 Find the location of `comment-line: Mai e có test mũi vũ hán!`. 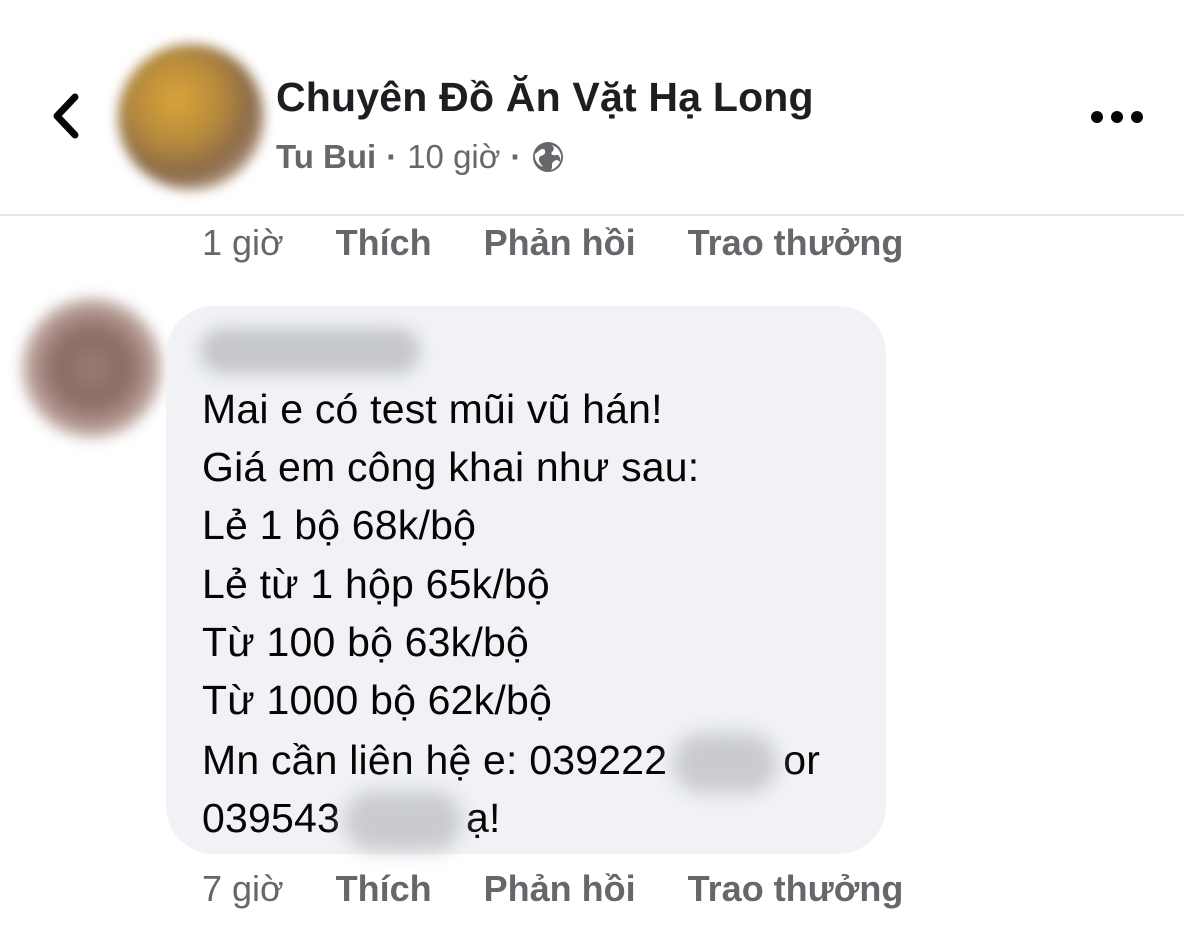

comment-line: Mai e có test mũi vũ hán! is located at coordinates (432, 409).